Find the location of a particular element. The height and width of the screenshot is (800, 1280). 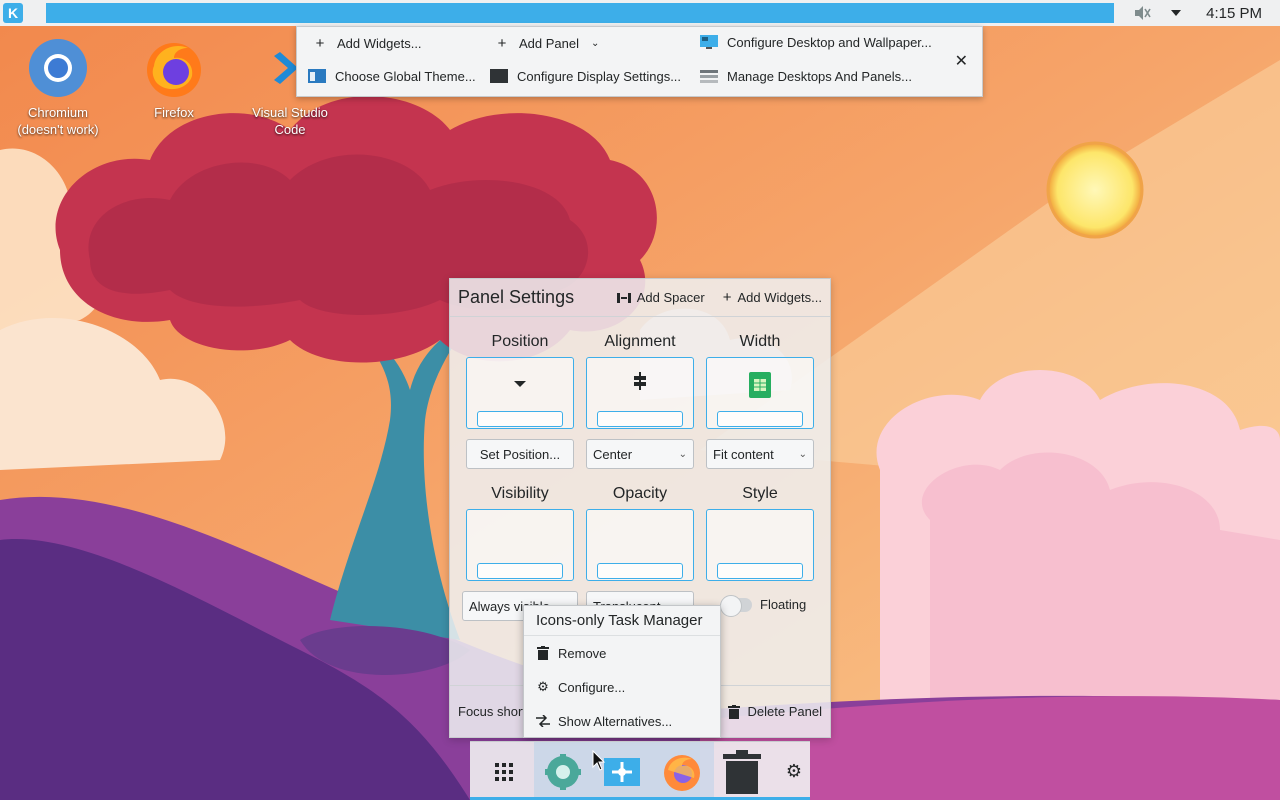

delete-panel-button: Delete Panel is located at coordinates (774, 711).